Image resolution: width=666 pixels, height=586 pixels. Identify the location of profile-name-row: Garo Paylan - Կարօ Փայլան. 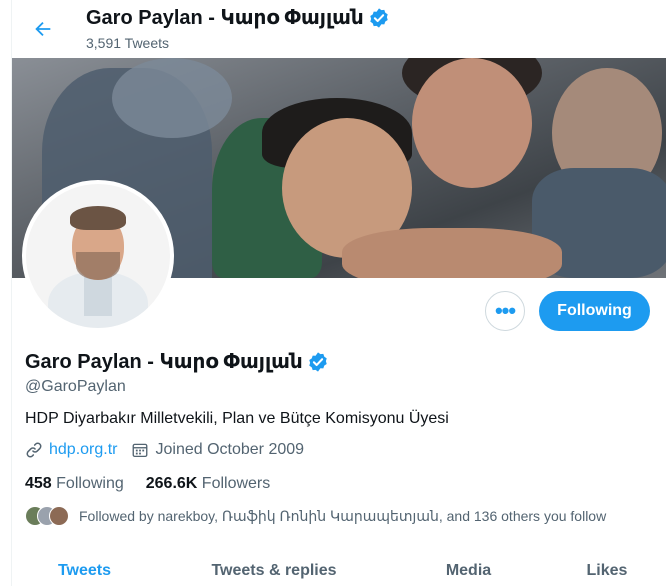
(177, 361).